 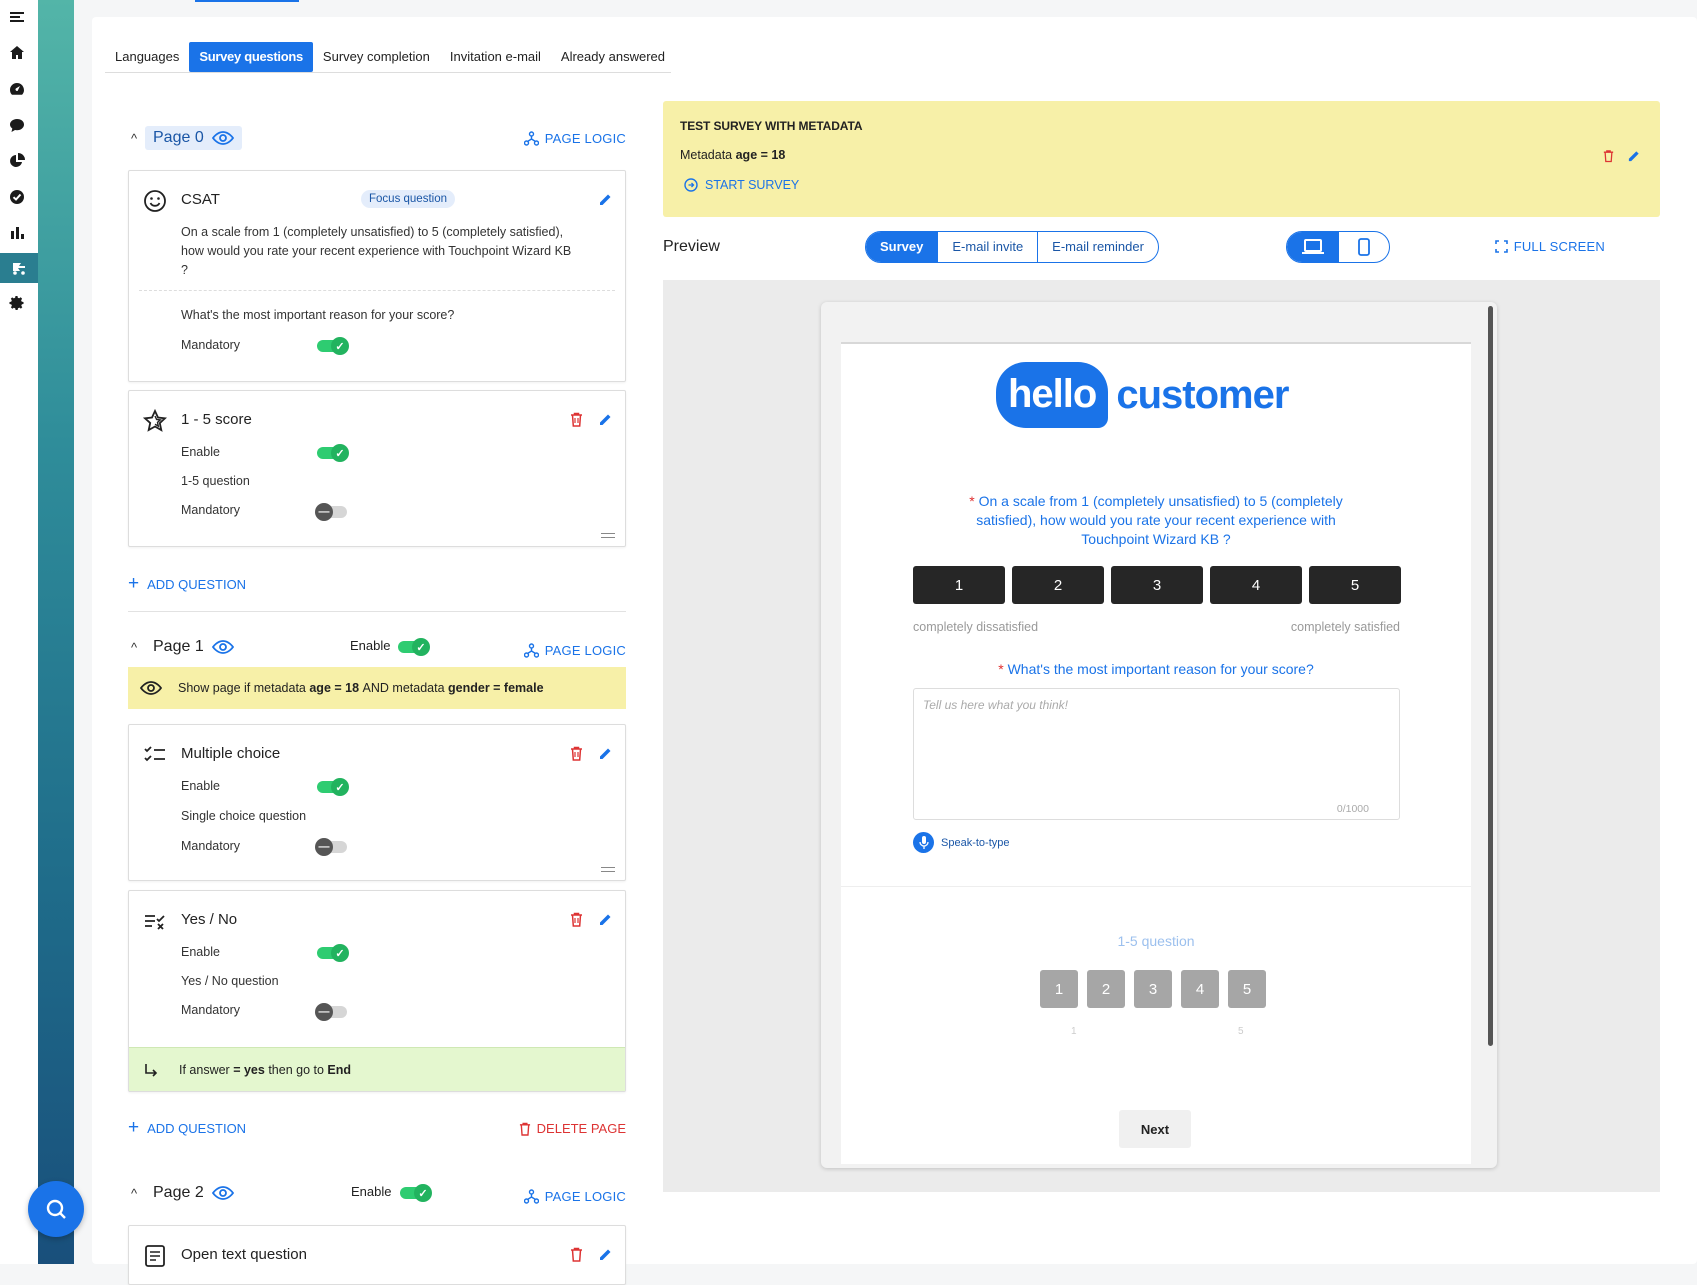 What do you see at coordinates (19, 632) in the screenshot?
I see `icon-rail` at bounding box center [19, 632].